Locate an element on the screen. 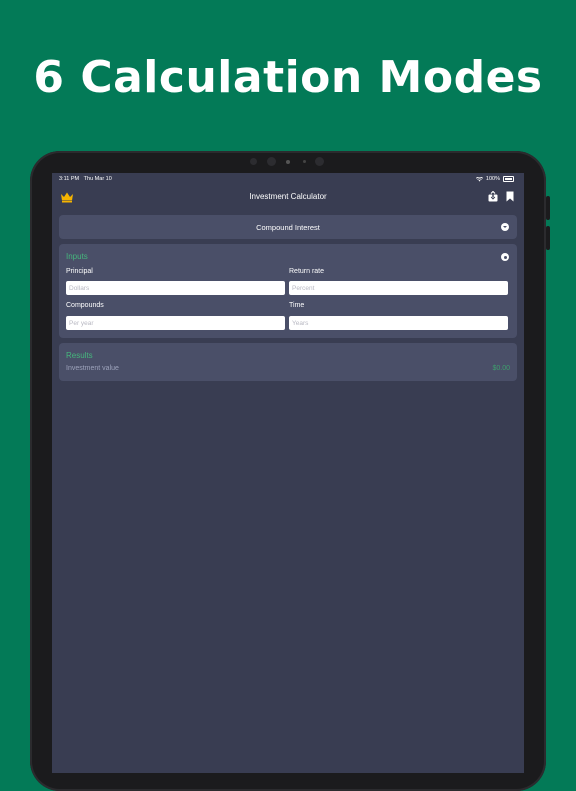 This screenshot has height=791, width=576. page-title: Investment Calculator is located at coordinates (288, 196).